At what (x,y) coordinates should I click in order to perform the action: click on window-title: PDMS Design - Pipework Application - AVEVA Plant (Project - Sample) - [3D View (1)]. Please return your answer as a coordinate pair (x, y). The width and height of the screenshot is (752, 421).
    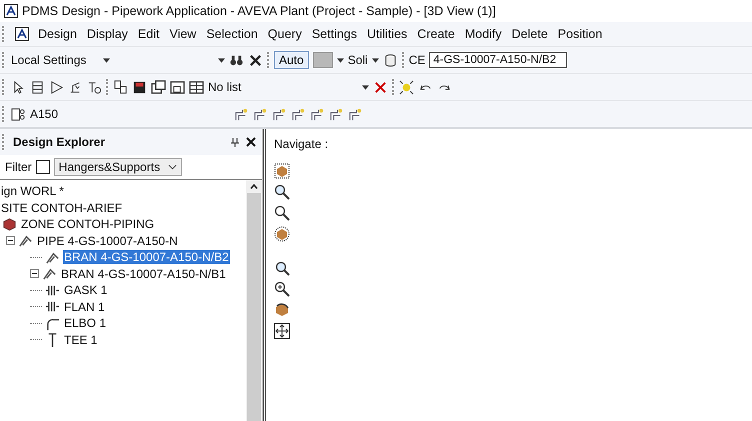
    Looking at the image, I should click on (259, 11).